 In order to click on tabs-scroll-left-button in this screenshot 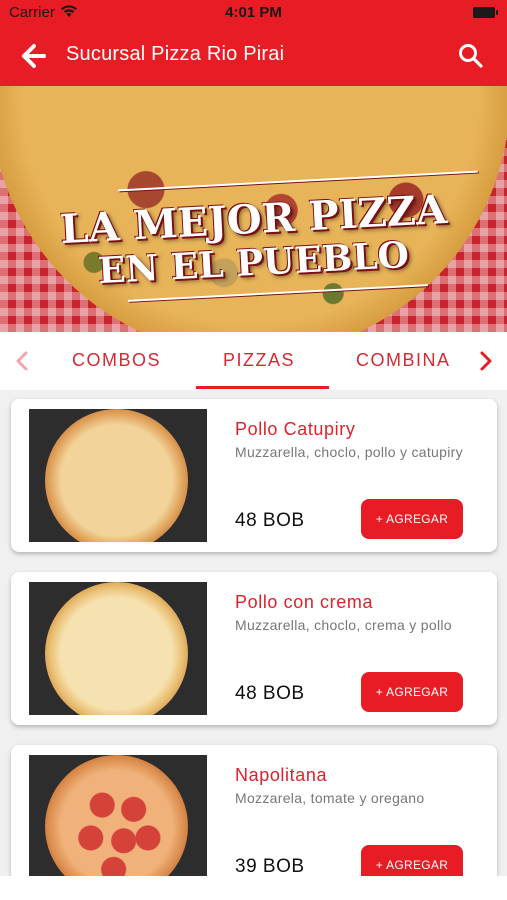, I will do `click(23, 361)`.